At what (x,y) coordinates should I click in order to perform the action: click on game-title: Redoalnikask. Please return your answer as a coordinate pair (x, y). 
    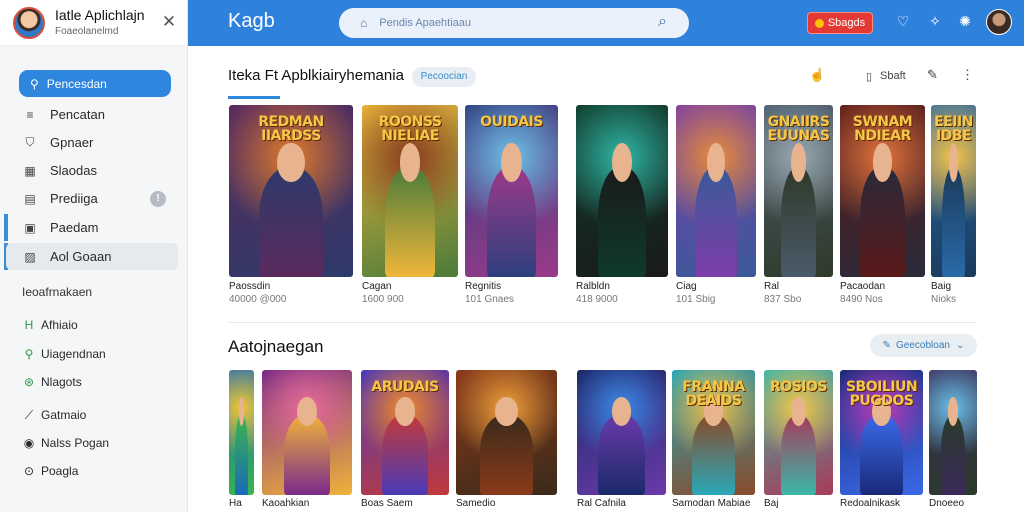
    Looking at the image, I should click on (870, 503).